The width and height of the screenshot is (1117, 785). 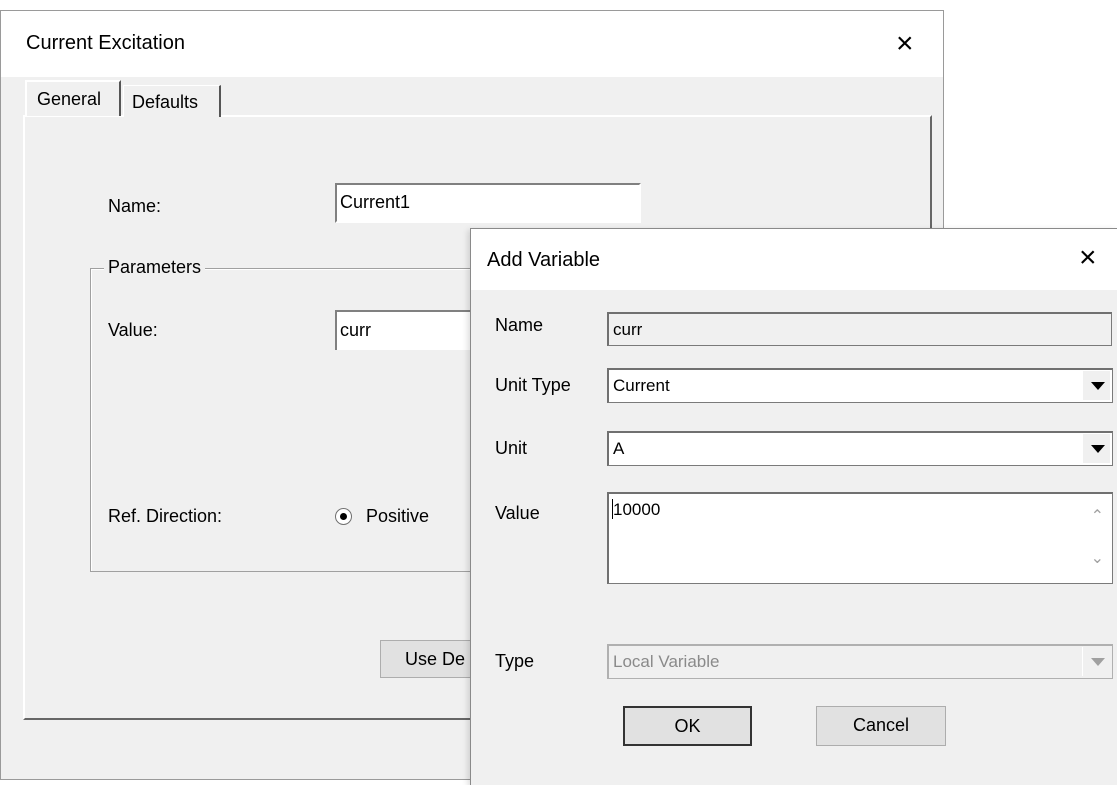 What do you see at coordinates (544, 260) in the screenshot?
I see `add-variable-title: Add Variable` at bounding box center [544, 260].